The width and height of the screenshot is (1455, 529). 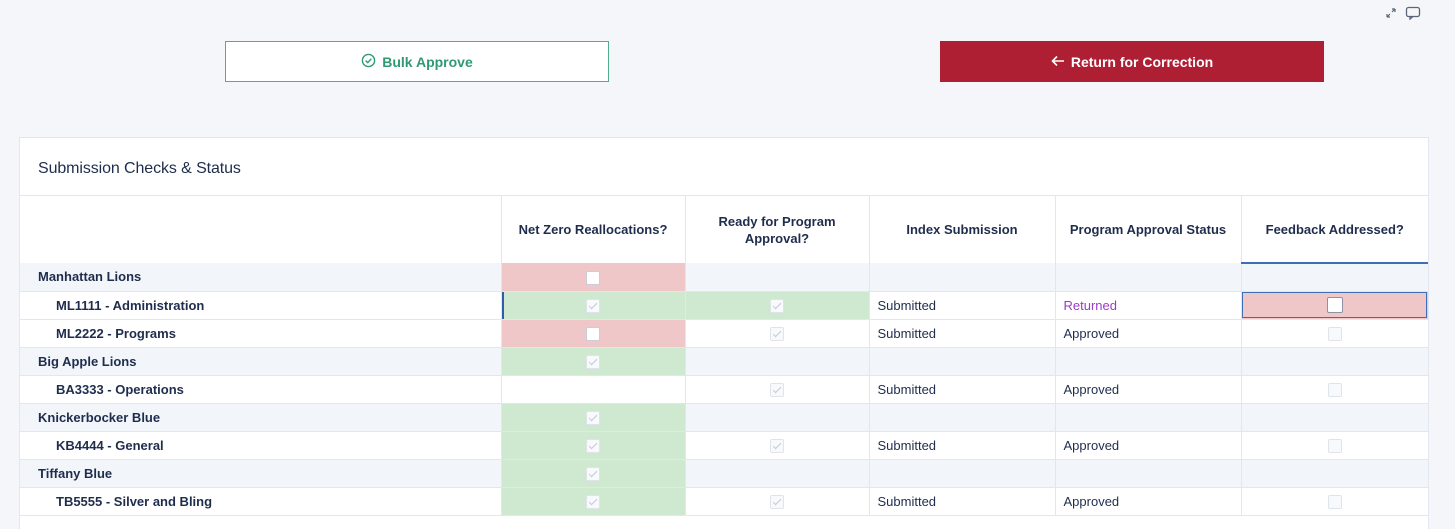 What do you see at coordinates (261, 501) in the screenshot?
I see `row-name: TB5555 - Silver and Bling` at bounding box center [261, 501].